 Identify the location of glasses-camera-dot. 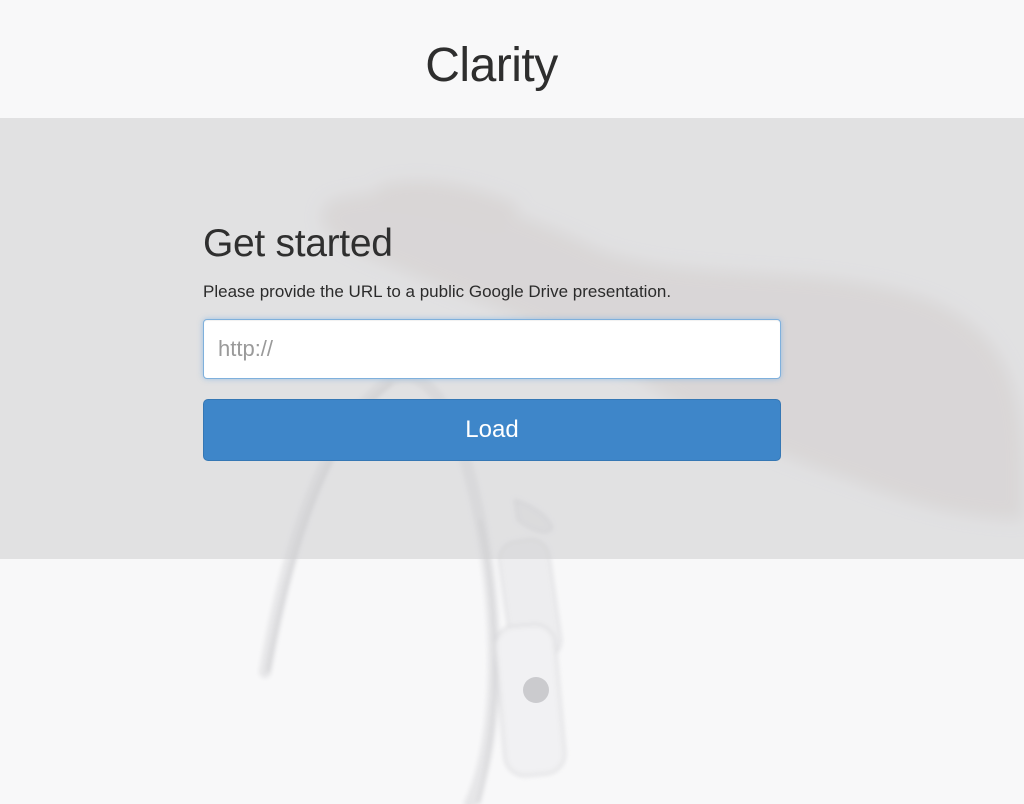
(536, 690).